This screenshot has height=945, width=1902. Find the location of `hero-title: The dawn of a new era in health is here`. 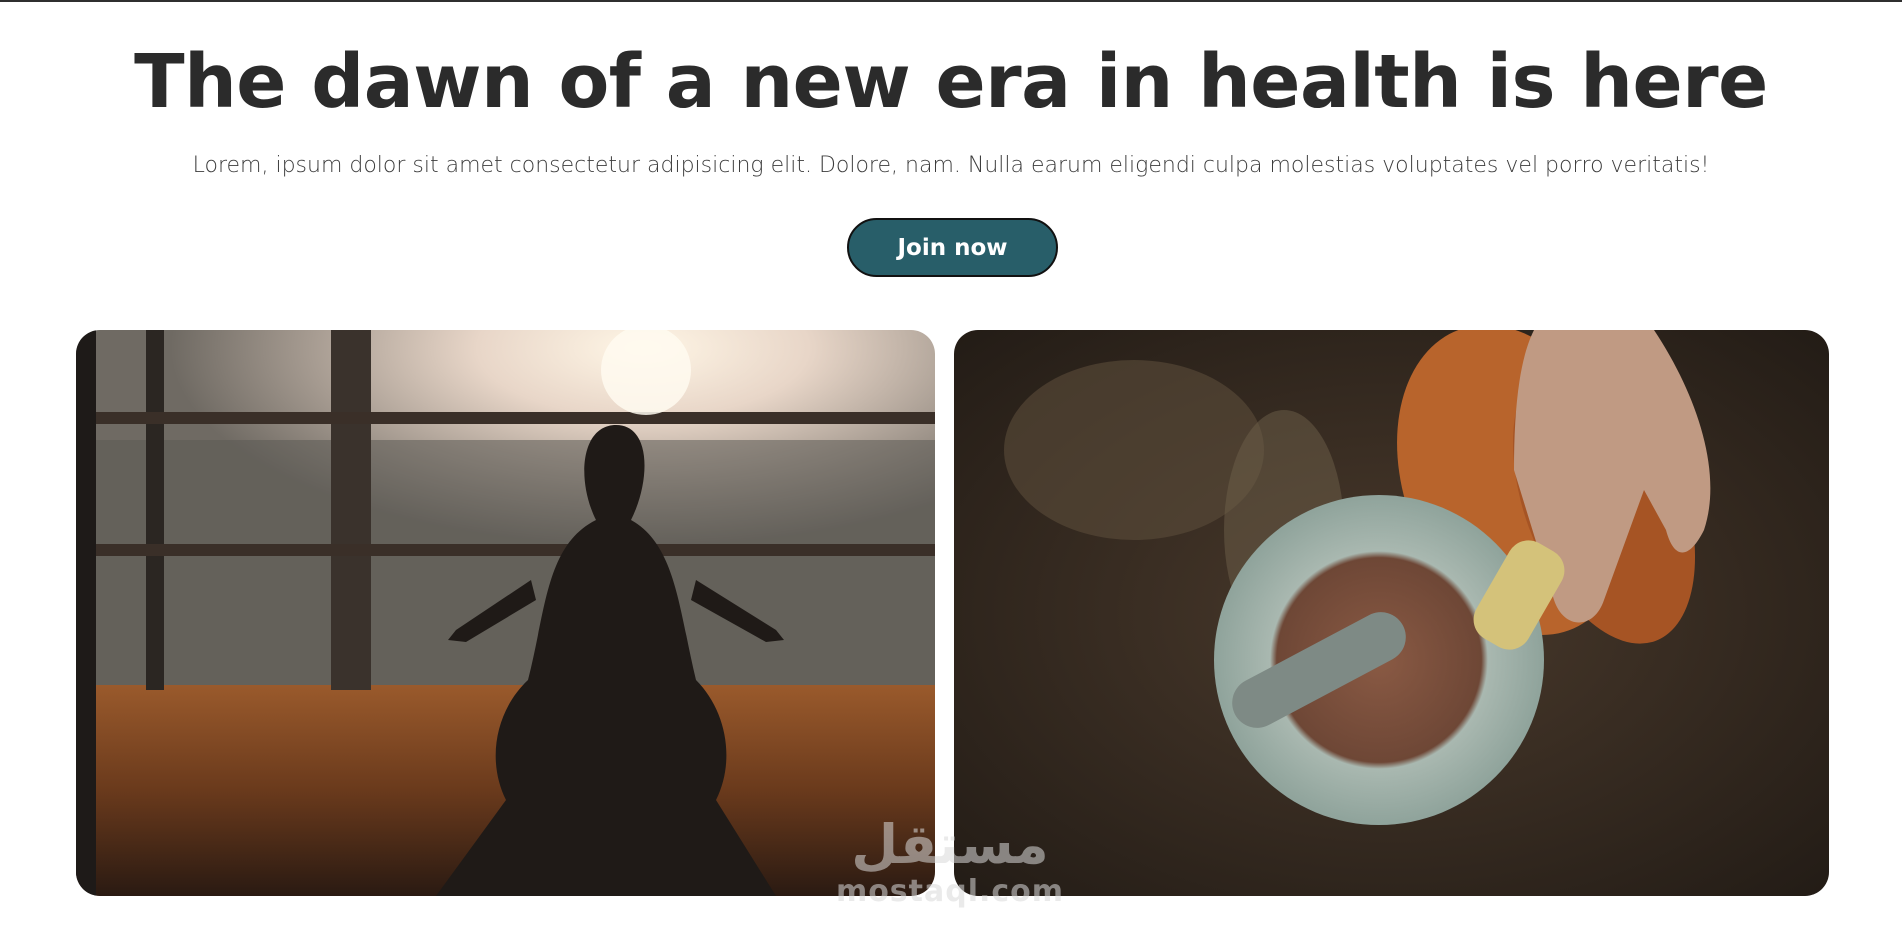

hero-title: The dawn of a new era in health is here is located at coordinates (951, 82).